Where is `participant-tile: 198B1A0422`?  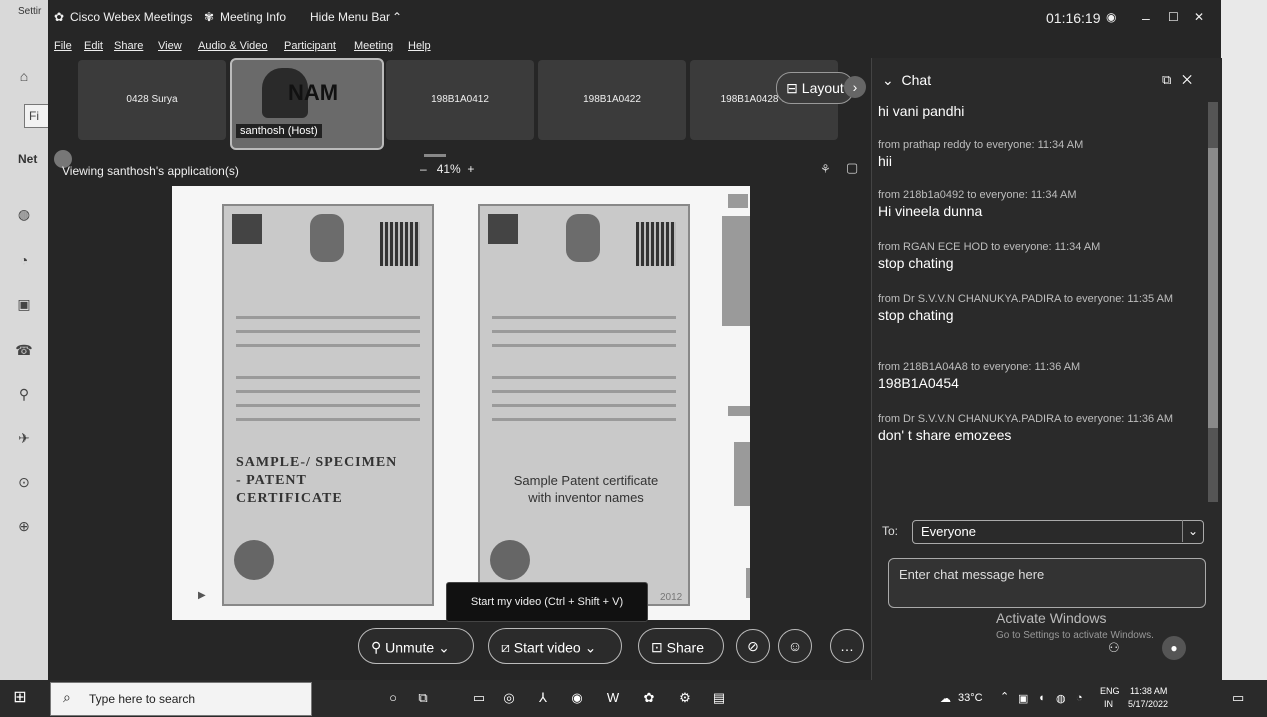
participant-tile: 198B1A0422 is located at coordinates (612, 100).